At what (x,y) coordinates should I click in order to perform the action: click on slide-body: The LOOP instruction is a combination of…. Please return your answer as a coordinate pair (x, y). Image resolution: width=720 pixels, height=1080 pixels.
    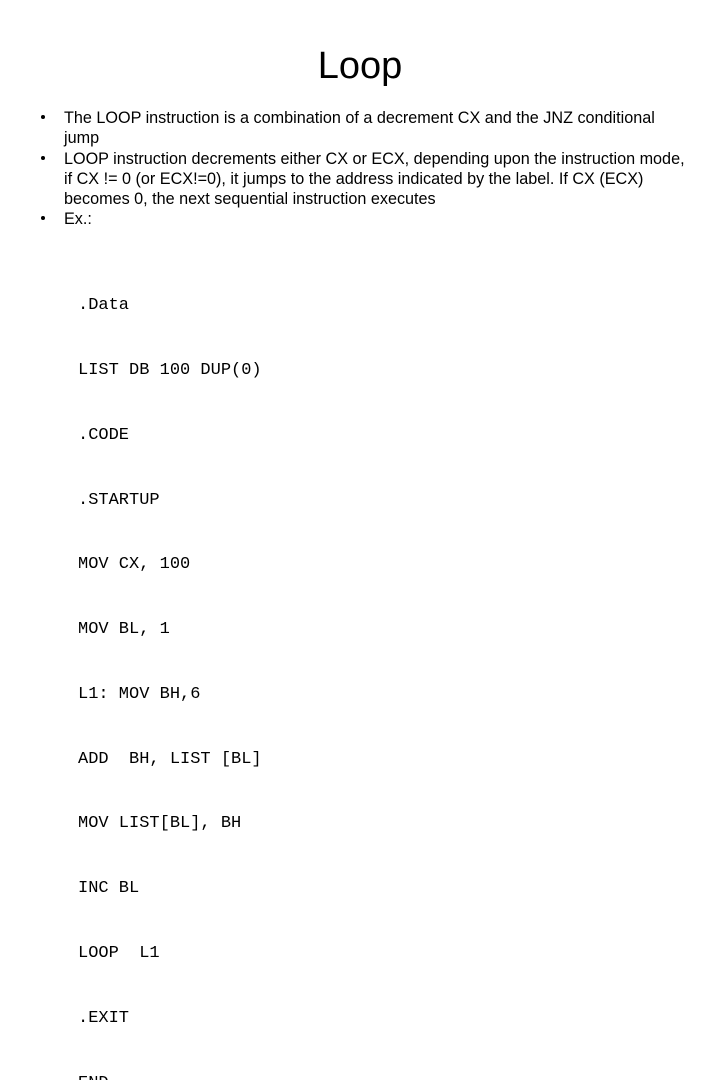
    Looking at the image, I should click on (361, 169).